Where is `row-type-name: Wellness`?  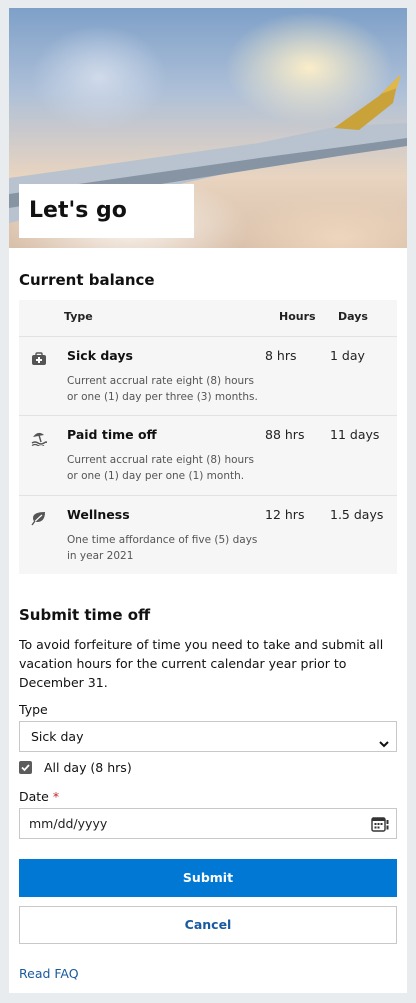 row-type-name: Wellness is located at coordinates (98, 514).